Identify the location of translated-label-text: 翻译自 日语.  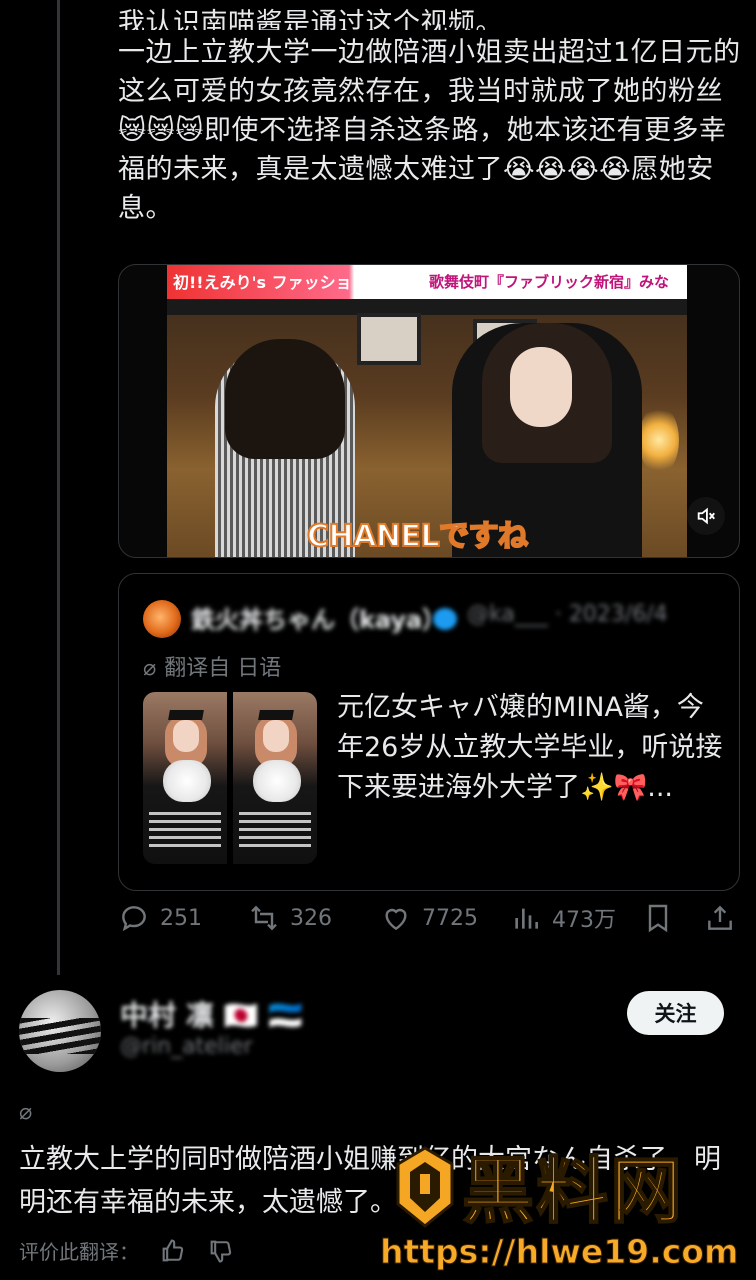
(223, 668).